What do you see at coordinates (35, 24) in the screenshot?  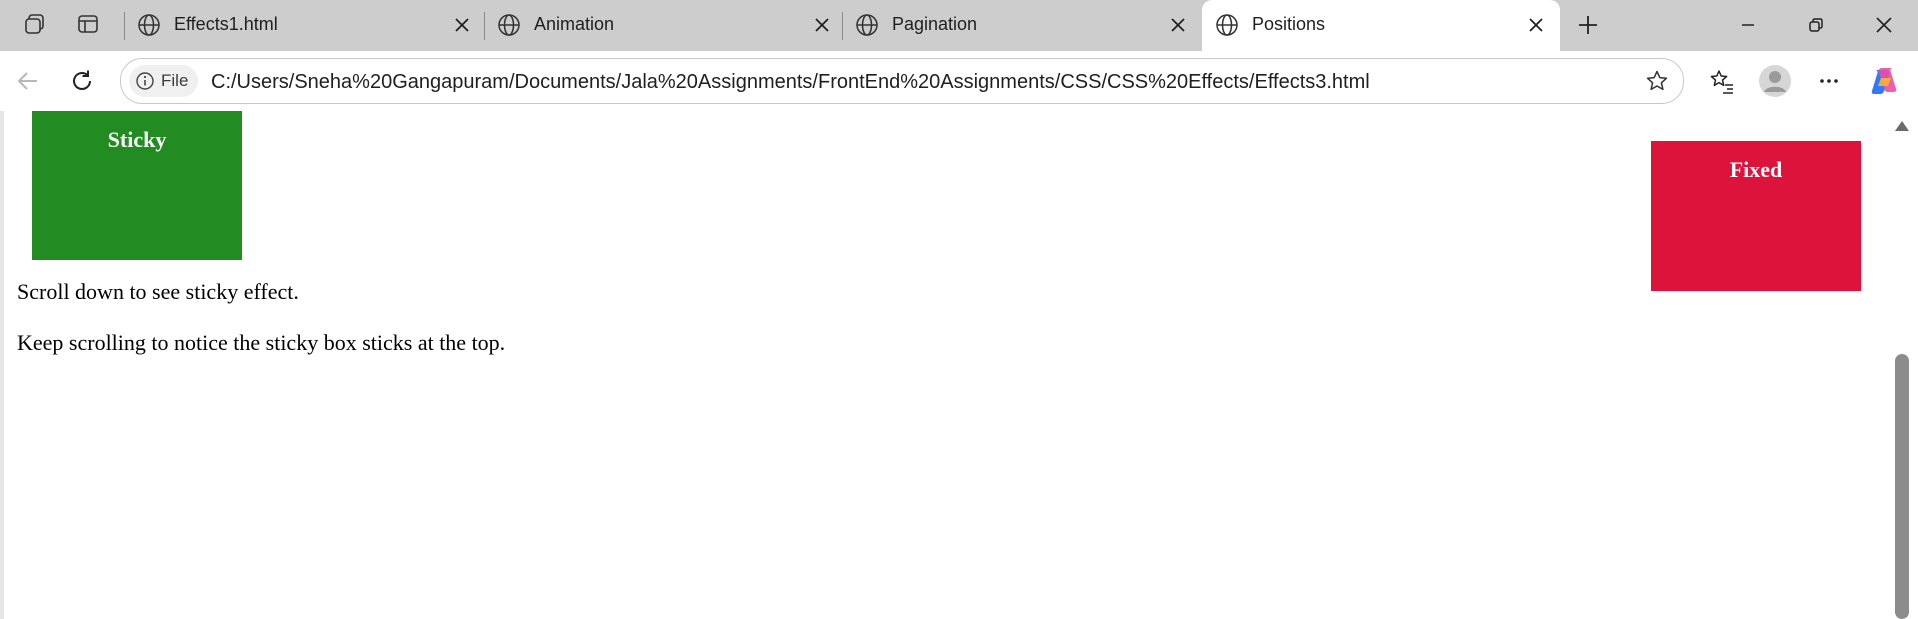 I see `workspaces-icon` at bounding box center [35, 24].